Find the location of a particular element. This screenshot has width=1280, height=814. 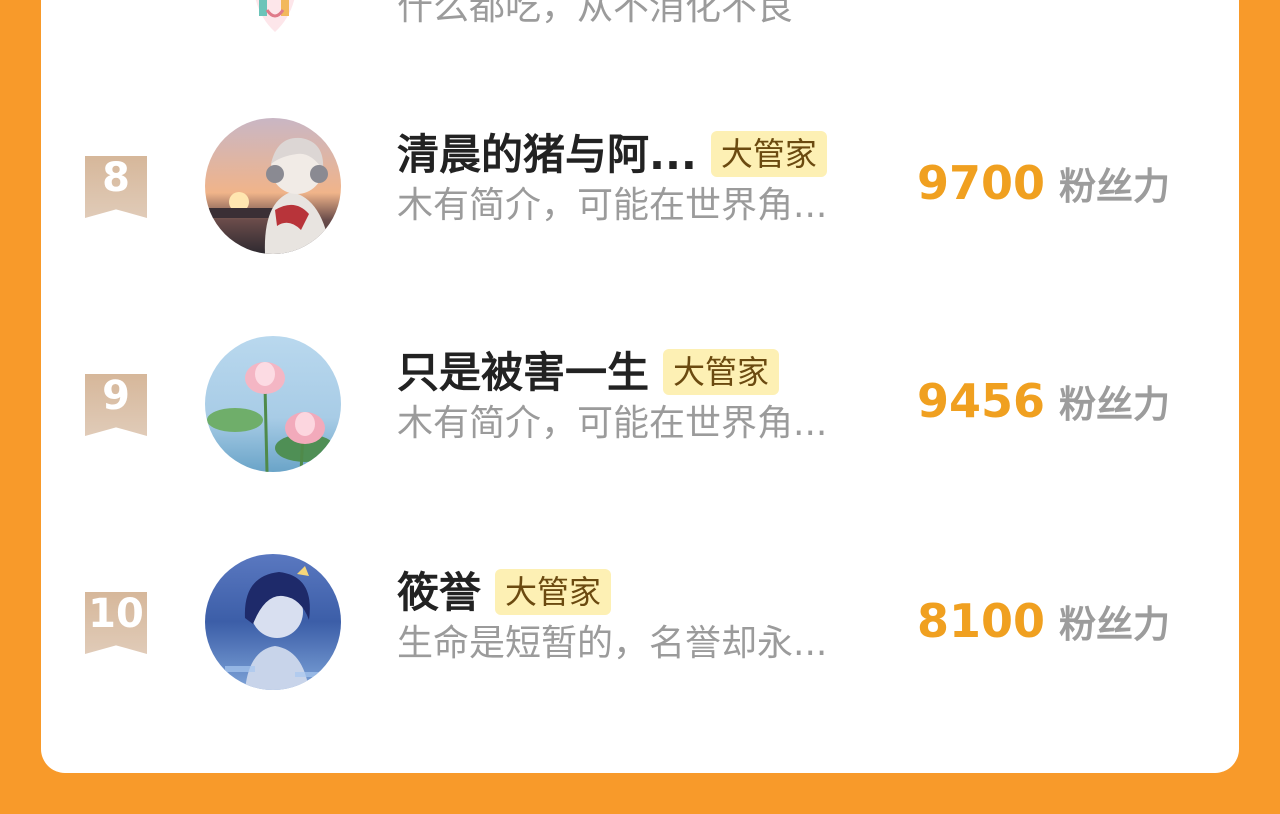

user-name-text: 筱誉 is located at coordinates (439, 592).